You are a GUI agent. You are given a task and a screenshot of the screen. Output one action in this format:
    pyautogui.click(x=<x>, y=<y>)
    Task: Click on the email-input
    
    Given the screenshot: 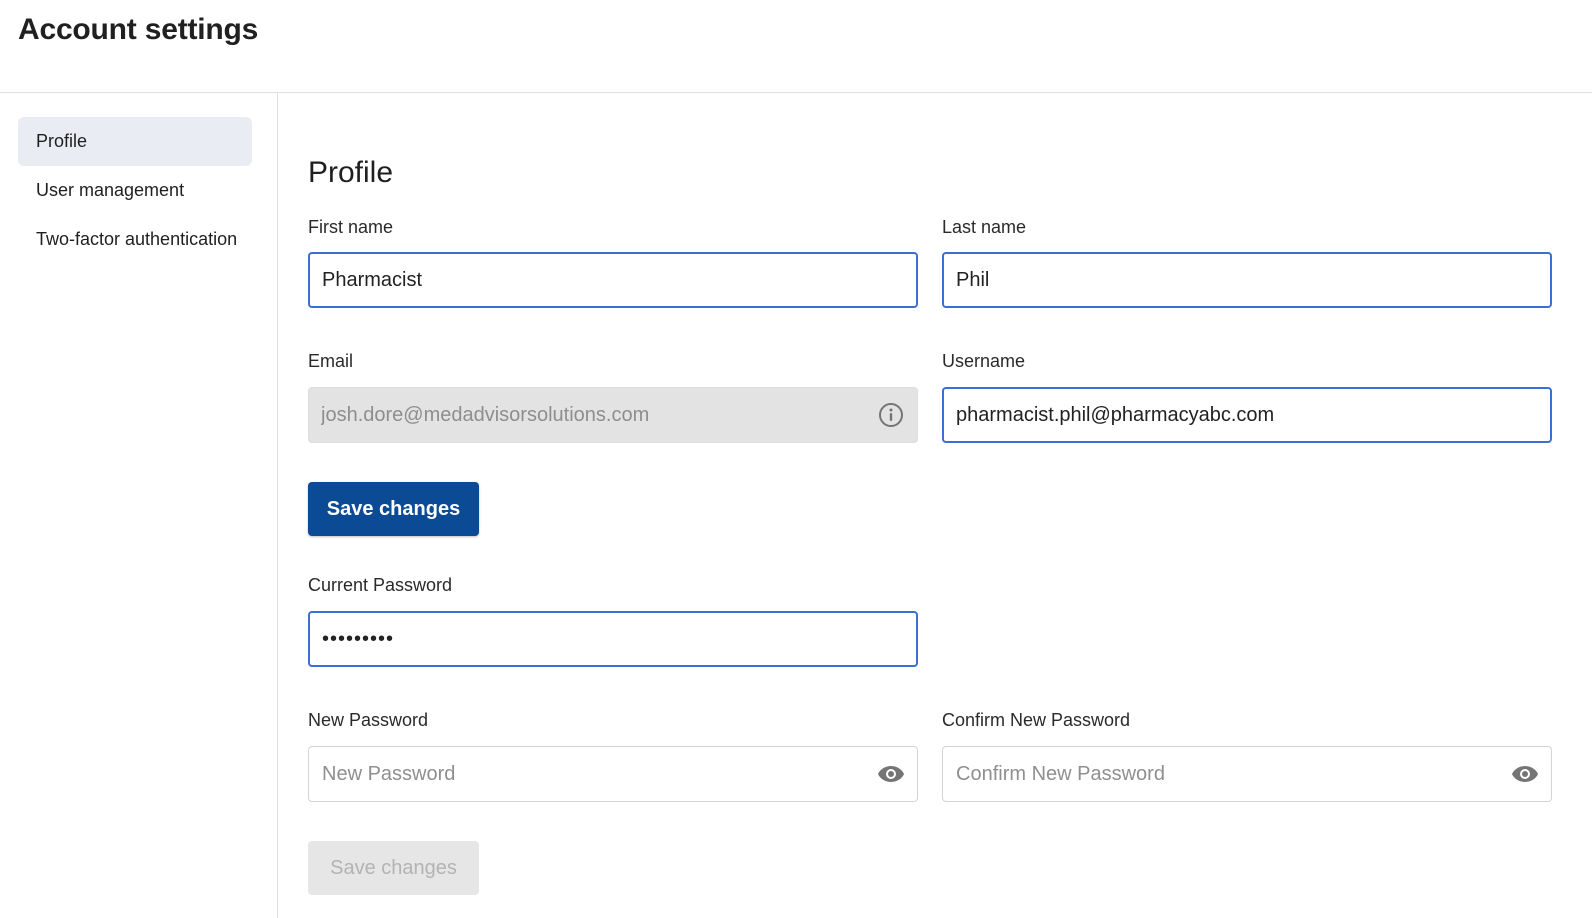 What is the action you would take?
    pyautogui.click(x=613, y=415)
    